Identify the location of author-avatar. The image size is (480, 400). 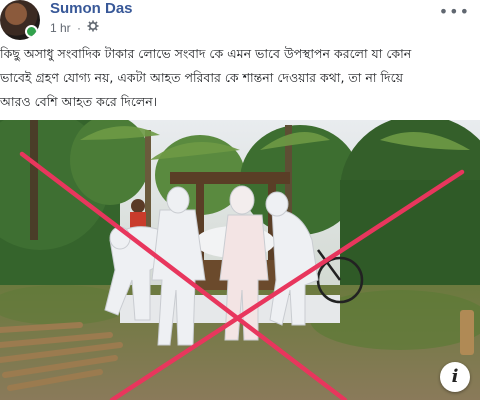
(20, 20).